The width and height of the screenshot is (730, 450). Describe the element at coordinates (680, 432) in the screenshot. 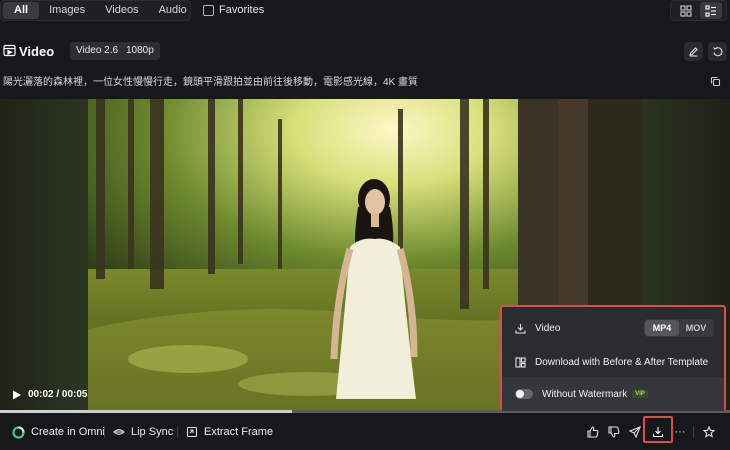

I see `more-button: ···` at that location.